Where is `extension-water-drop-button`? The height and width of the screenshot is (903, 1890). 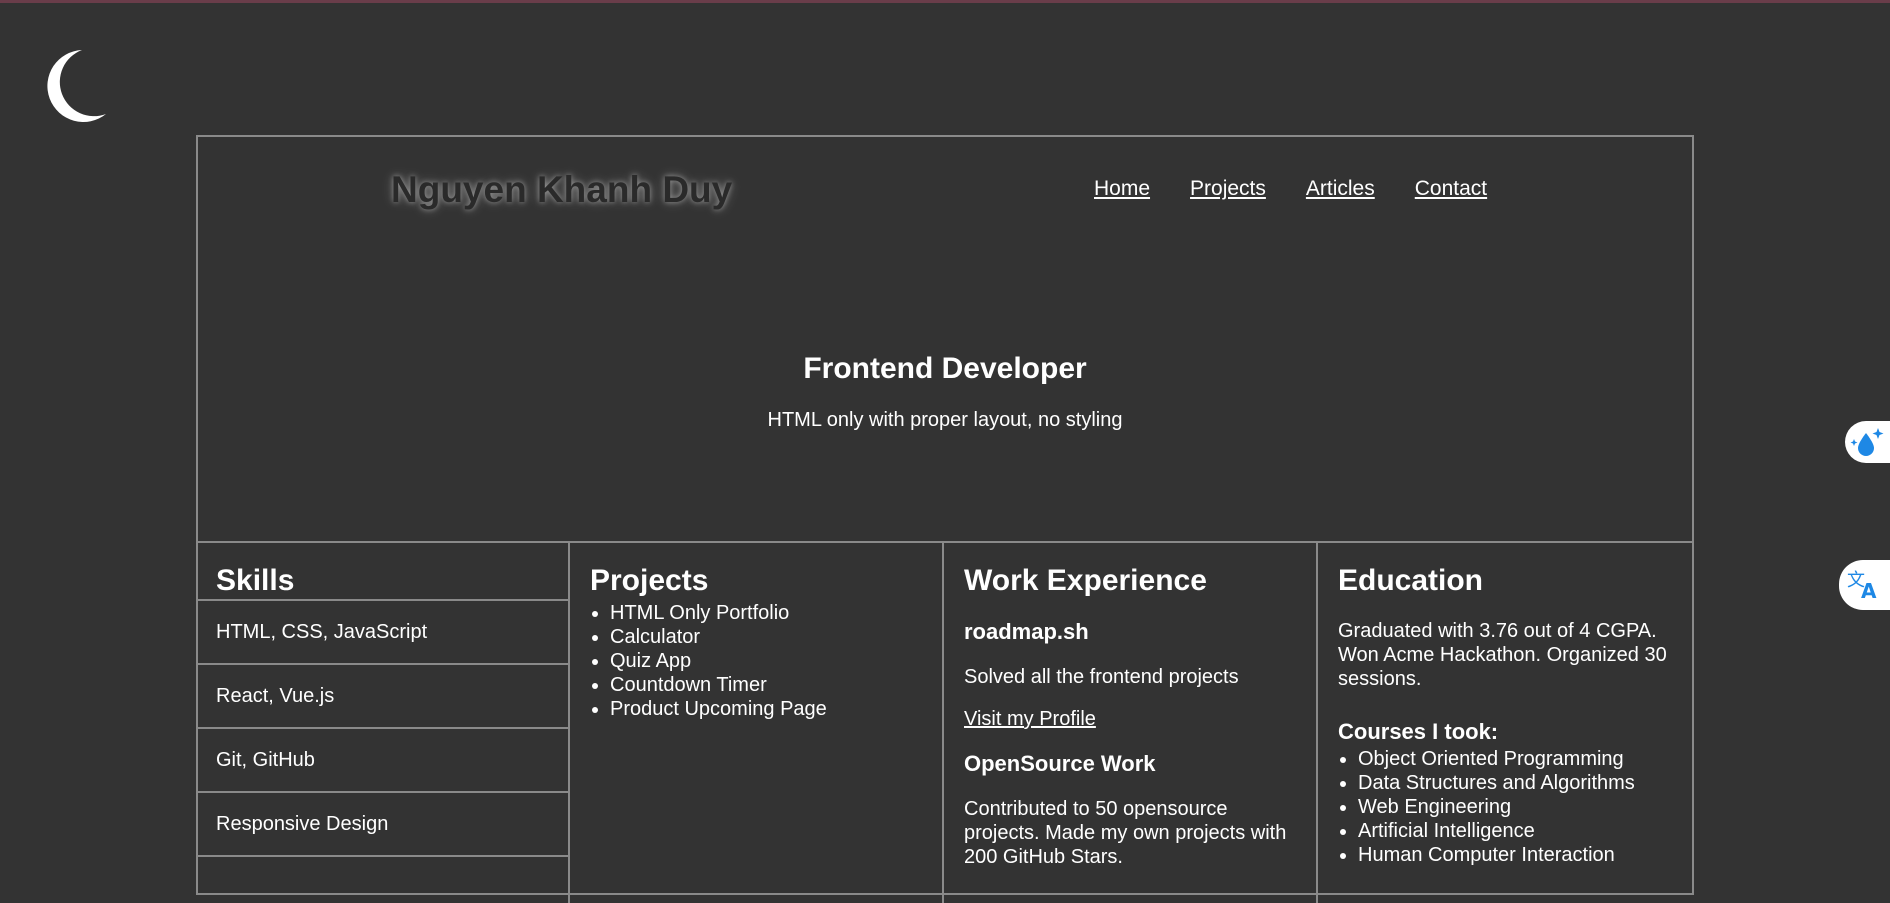
extension-water-drop-button is located at coordinates (1867, 442).